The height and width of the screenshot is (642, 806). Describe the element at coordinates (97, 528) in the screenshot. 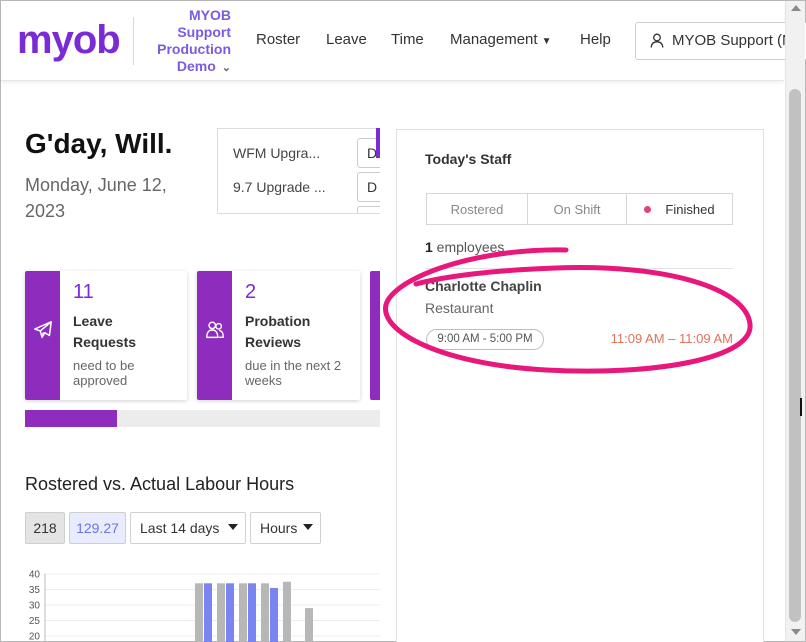

I see `actual-total-badge: 129.27` at that location.